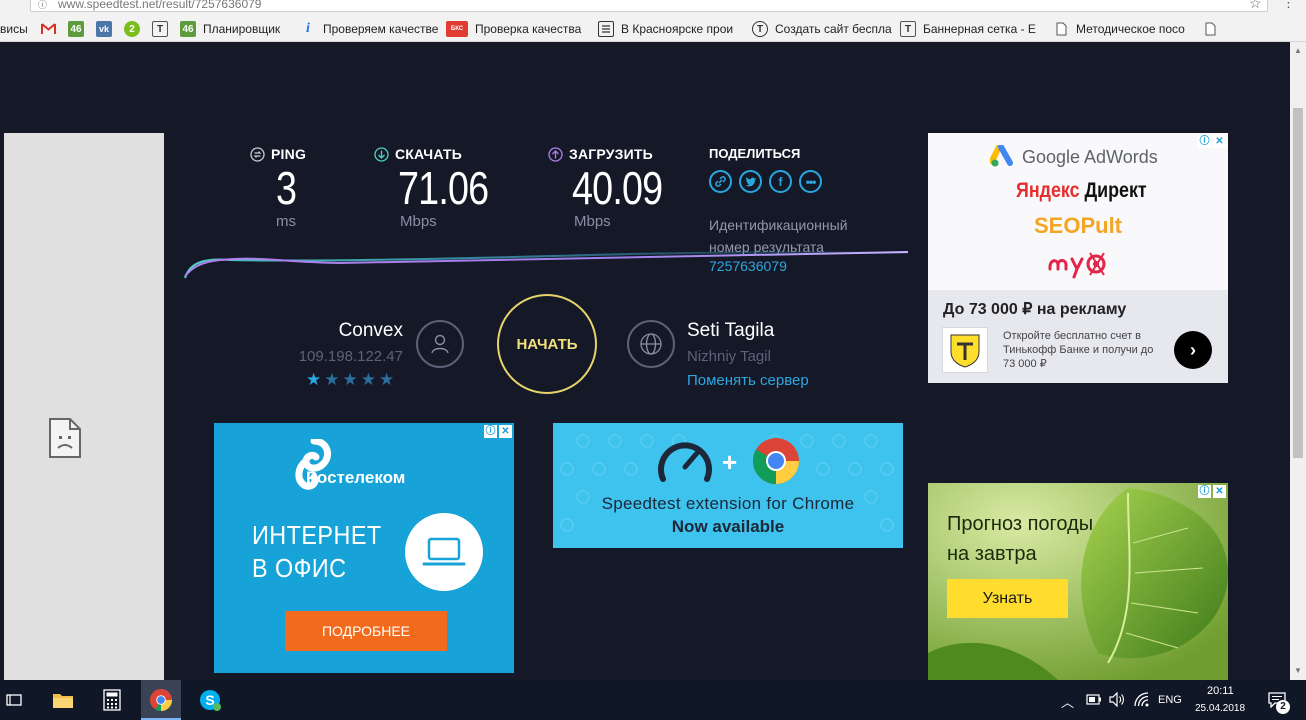 This screenshot has width=1306, height=720. What do you see at coordinates (278, 154) in the screenshot?
I see `ping-heading: PING` at bounding box center [278, 154].